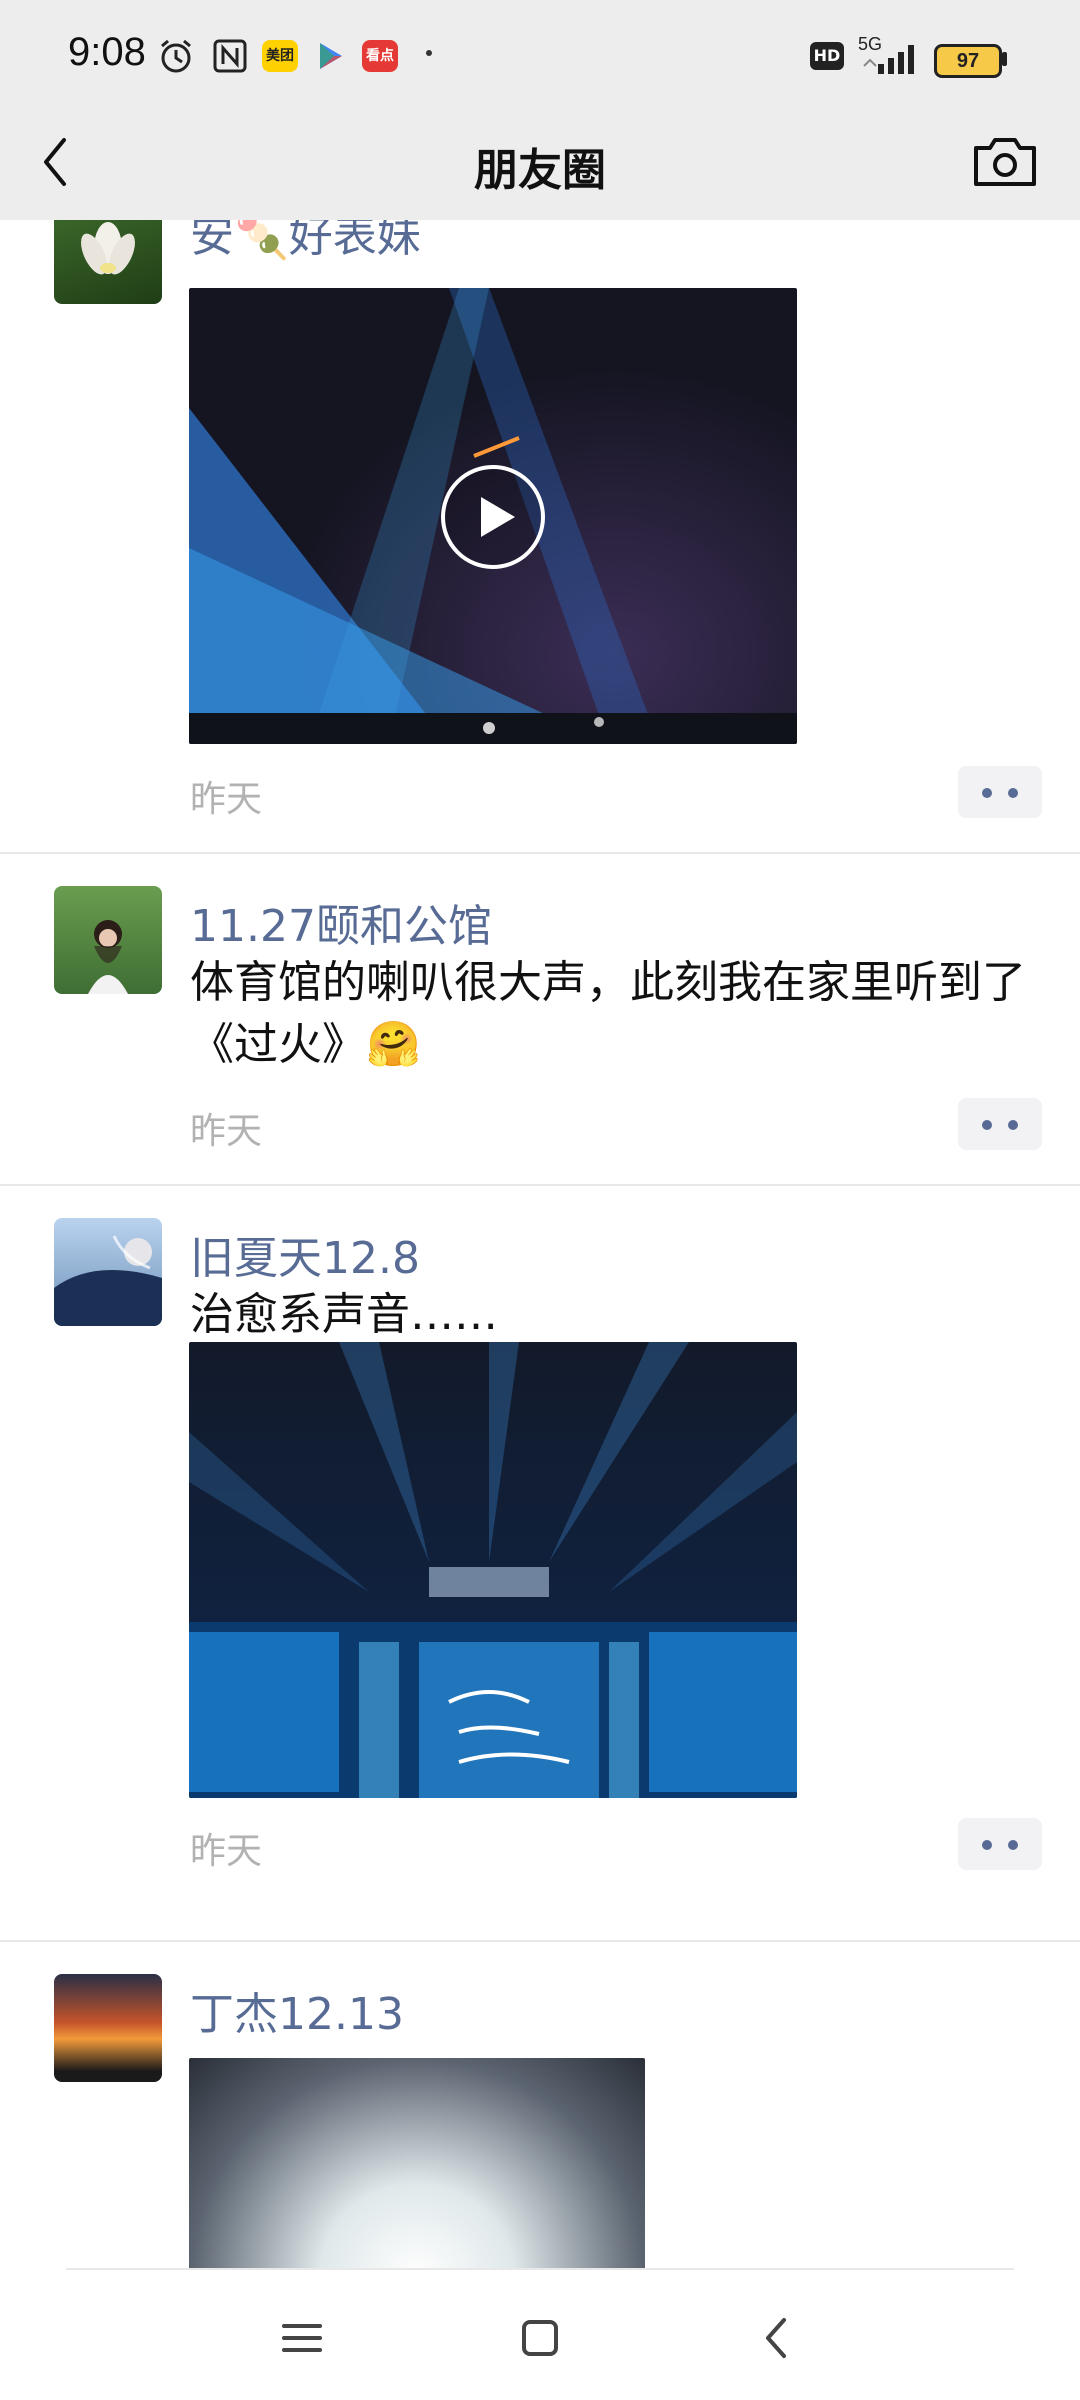  I want to click on top-bar: 9:08 美团 看点 HD 5G 97 朋友圈, so click(540, 110).